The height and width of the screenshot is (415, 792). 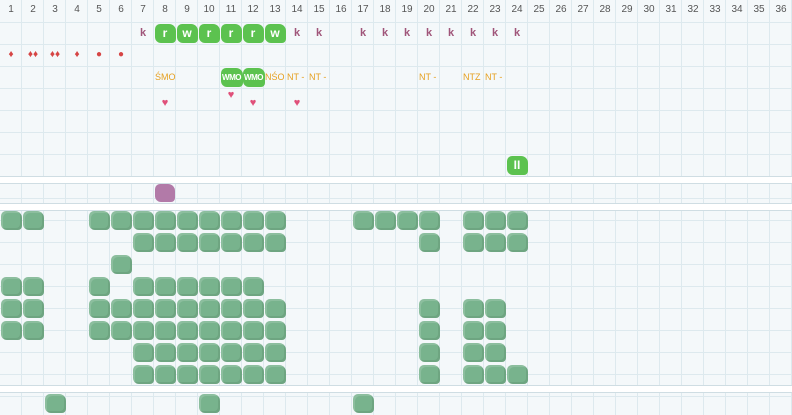 I want to click on purple-marker, so click(x=164, y=193).